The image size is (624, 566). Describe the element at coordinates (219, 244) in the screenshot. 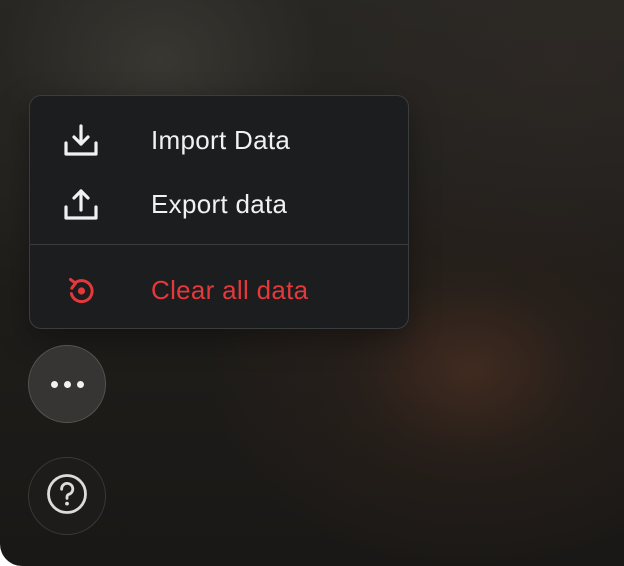

I see `menu-divider` at that location.